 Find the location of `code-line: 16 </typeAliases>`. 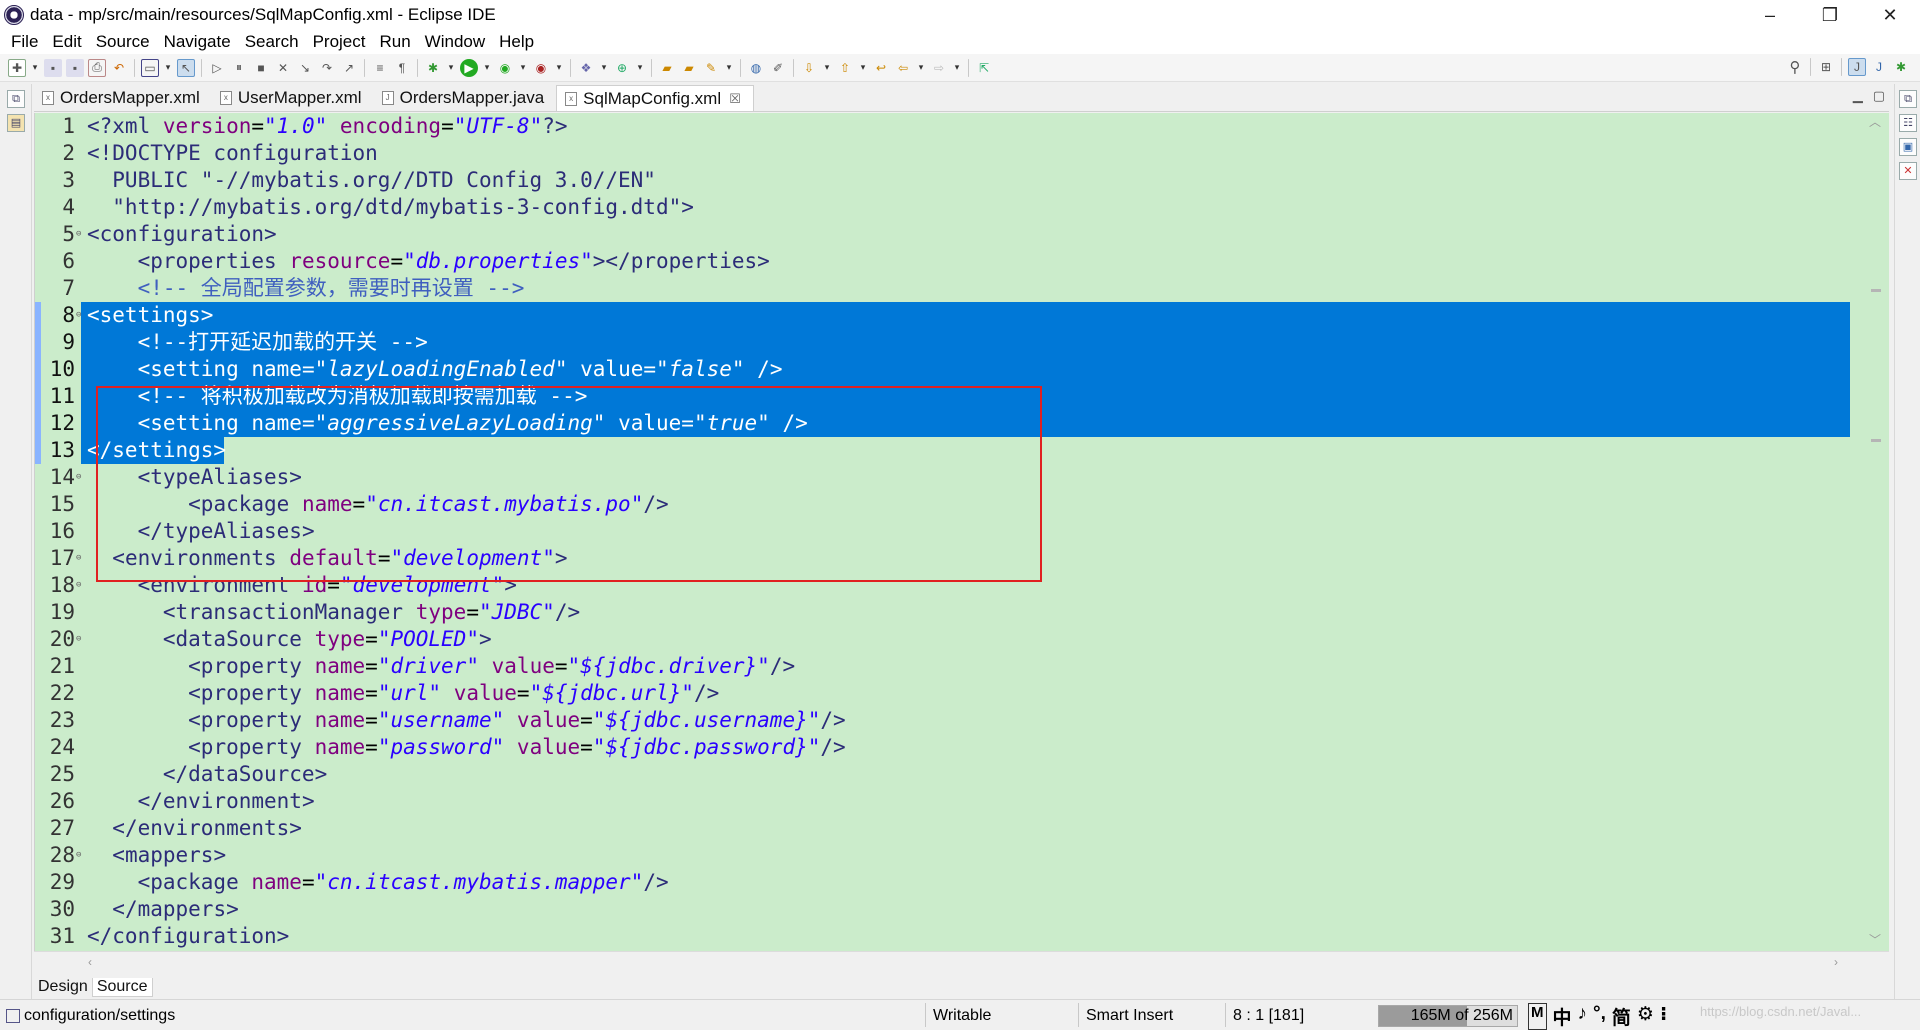

code-line: 16 </typeAliases> is located at coordinates (942, 531).